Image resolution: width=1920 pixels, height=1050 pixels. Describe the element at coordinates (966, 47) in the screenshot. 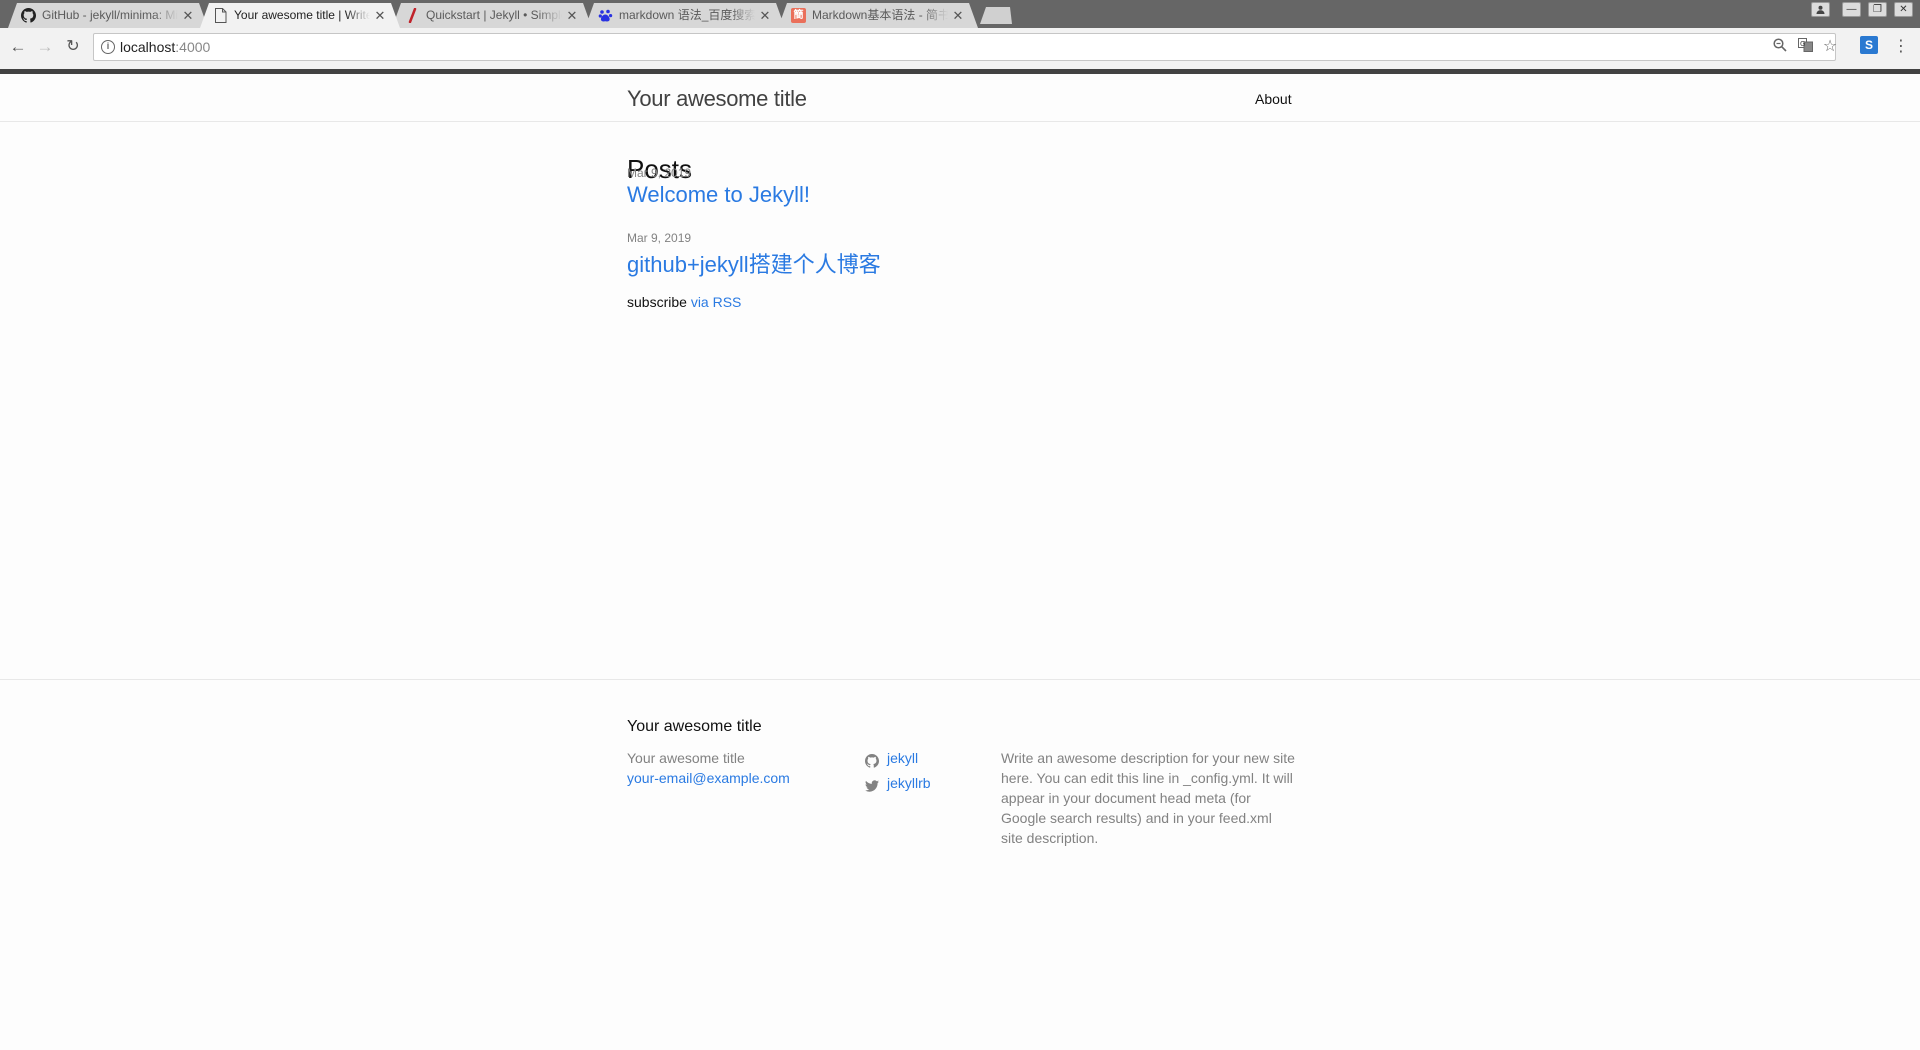

I see `address-bar: i localhost:4000 G ☆` at that location.